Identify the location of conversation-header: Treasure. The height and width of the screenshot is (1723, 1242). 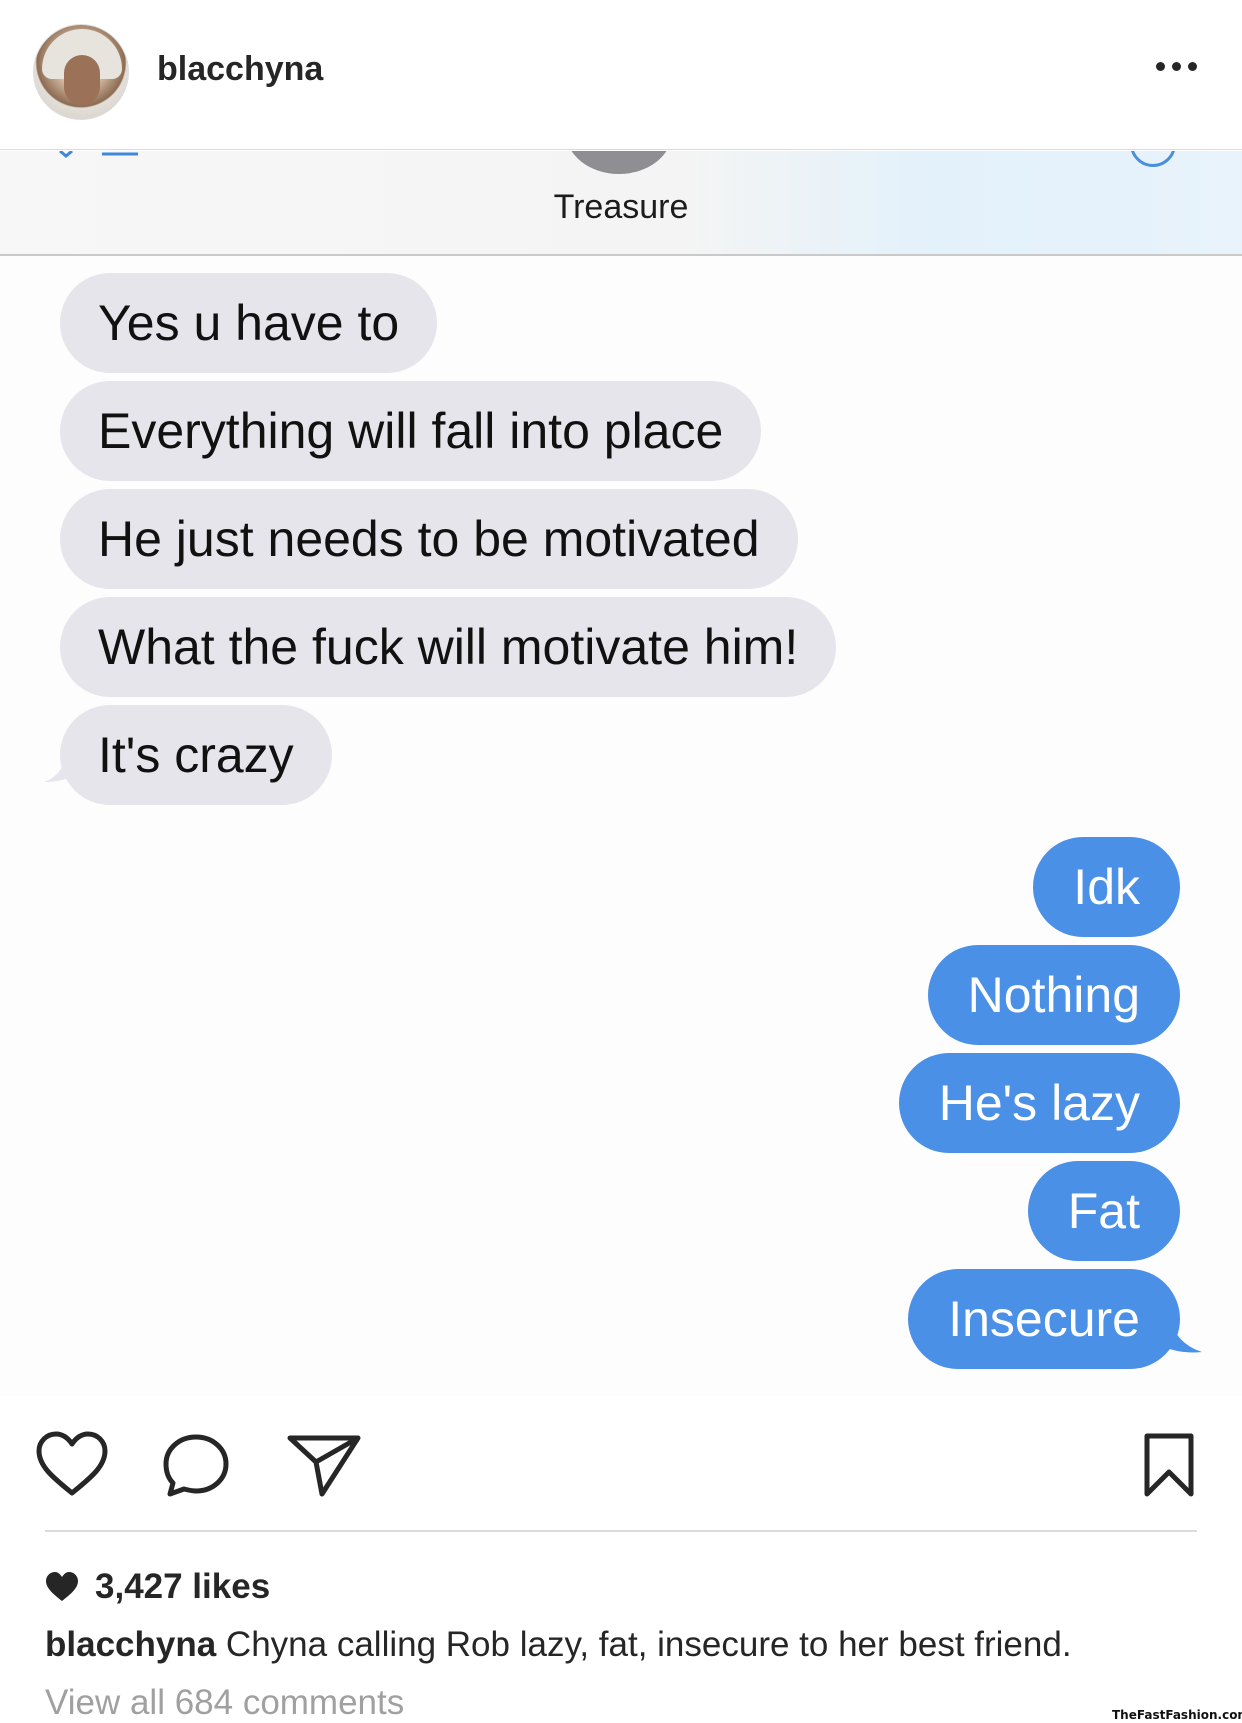
(621, 203).